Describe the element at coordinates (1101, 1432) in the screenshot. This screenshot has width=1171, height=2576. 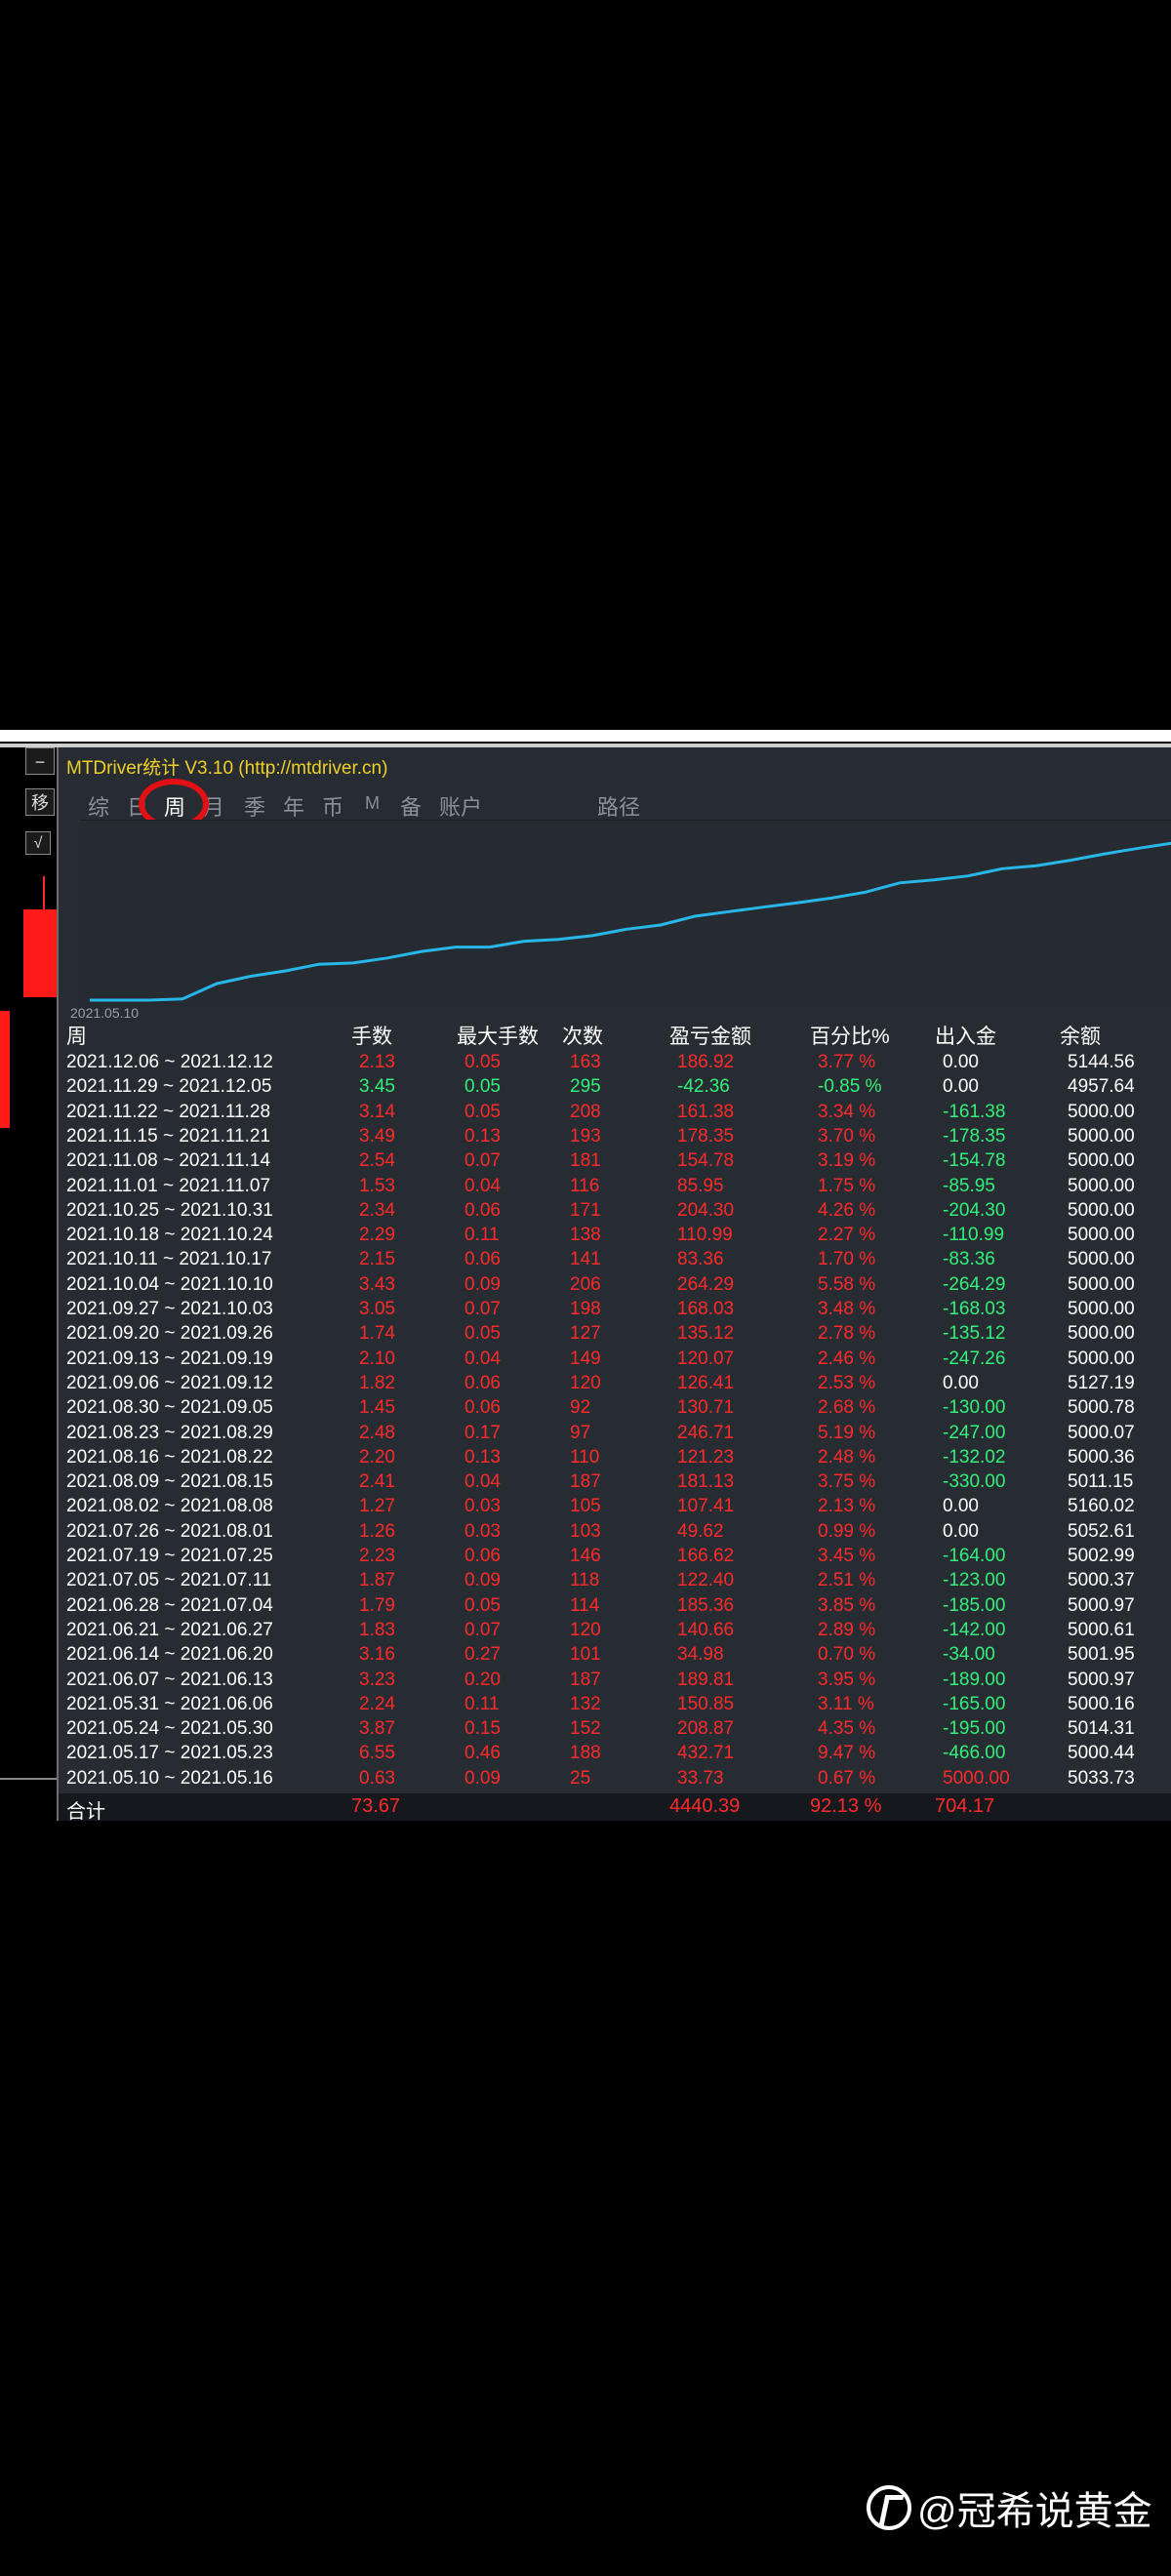
I see `cell-balance: 5000.07` at that location.